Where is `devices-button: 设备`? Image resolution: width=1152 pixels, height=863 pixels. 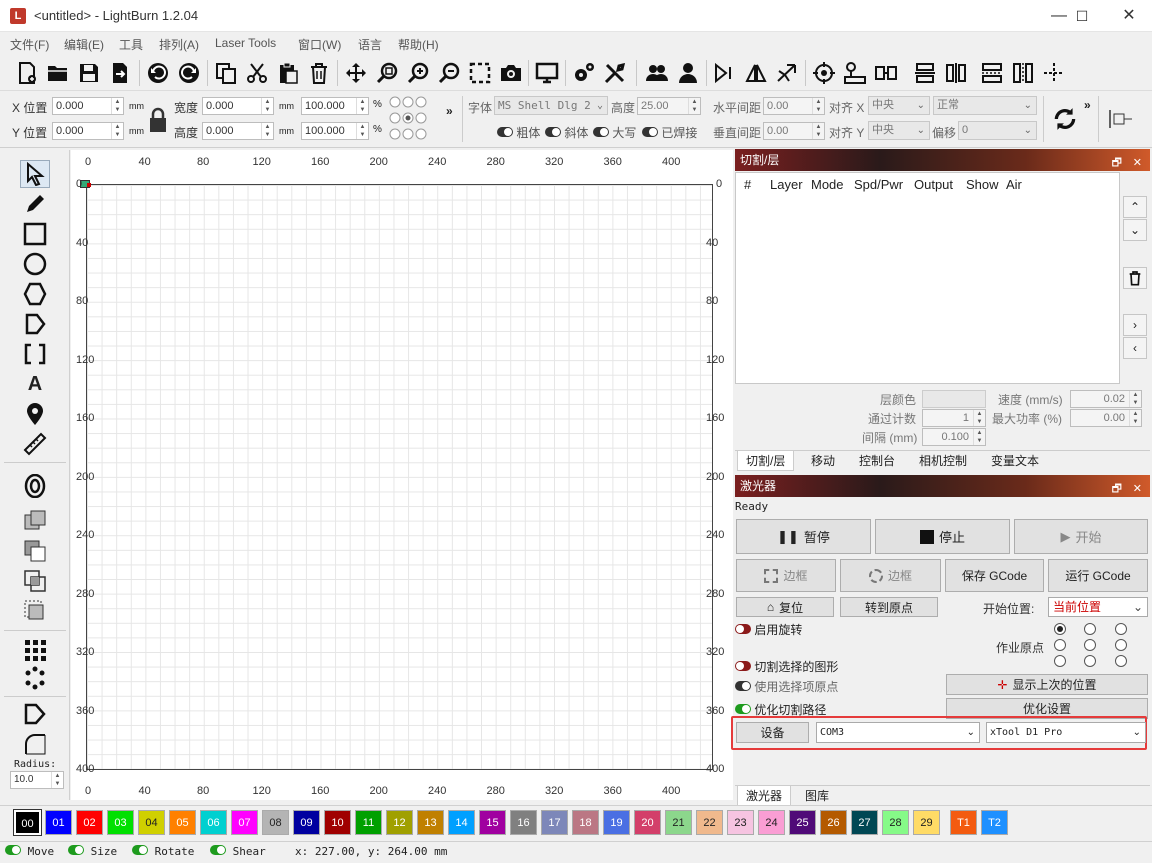 devices-button: 设备 is located at coordinates (772, 732).